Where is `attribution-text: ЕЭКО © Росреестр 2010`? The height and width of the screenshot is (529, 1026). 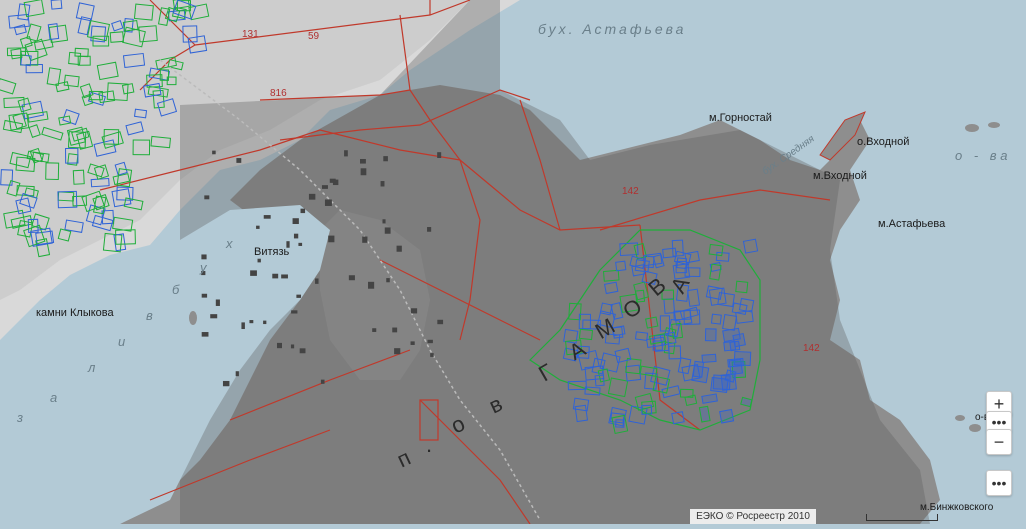 attribution-text: ЕЭКО © Росреестр 2010 is located at coordinates (753, 516).